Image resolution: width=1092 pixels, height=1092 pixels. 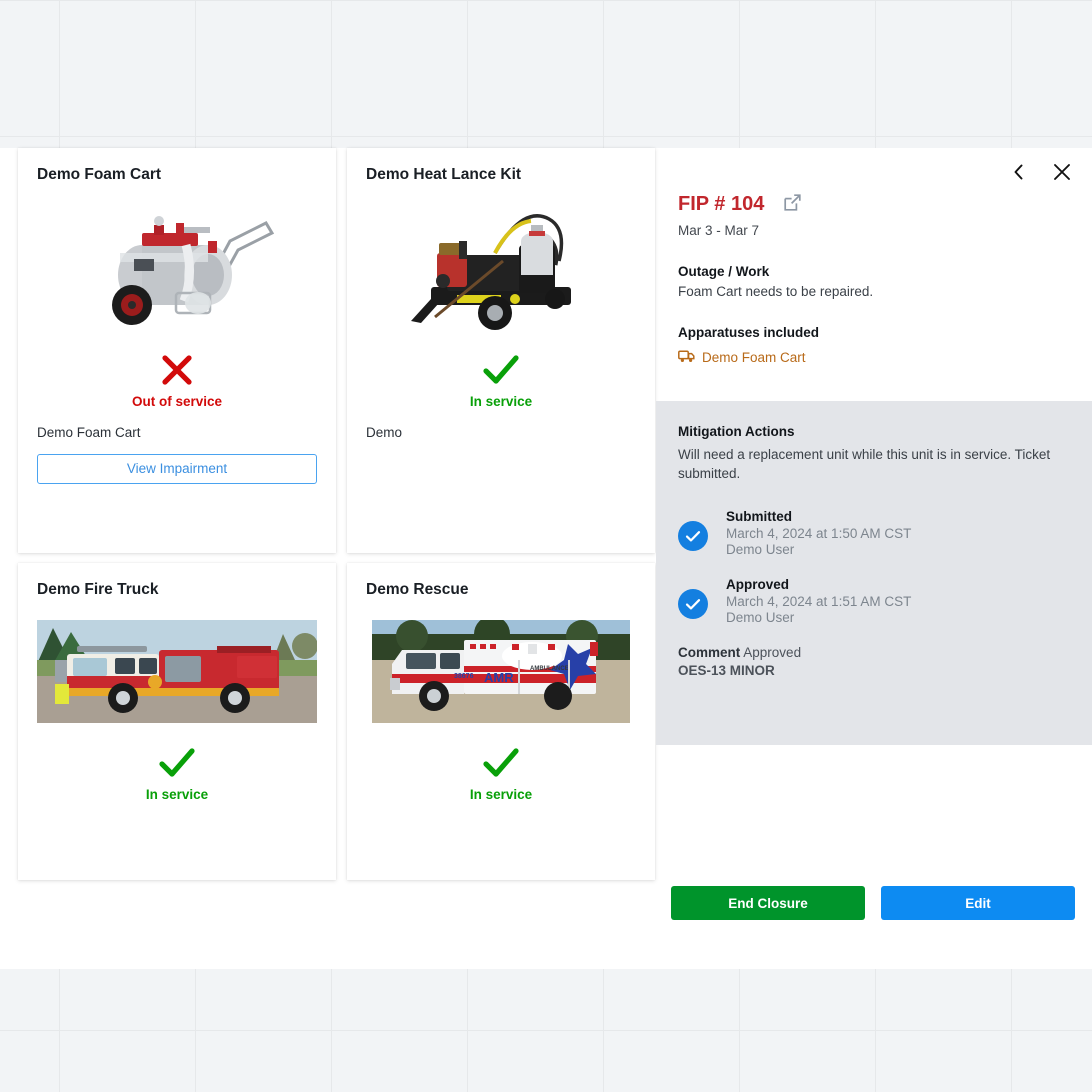 What do you see at coordinates (874, 652) in the screenshot?
I see `comment-row: Comment Approved` at bounding box center [874, 652].